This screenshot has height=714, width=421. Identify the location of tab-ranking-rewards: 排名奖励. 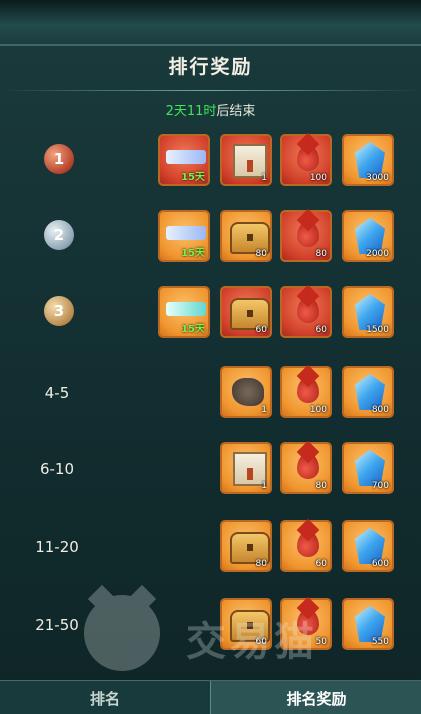
(315, 697).